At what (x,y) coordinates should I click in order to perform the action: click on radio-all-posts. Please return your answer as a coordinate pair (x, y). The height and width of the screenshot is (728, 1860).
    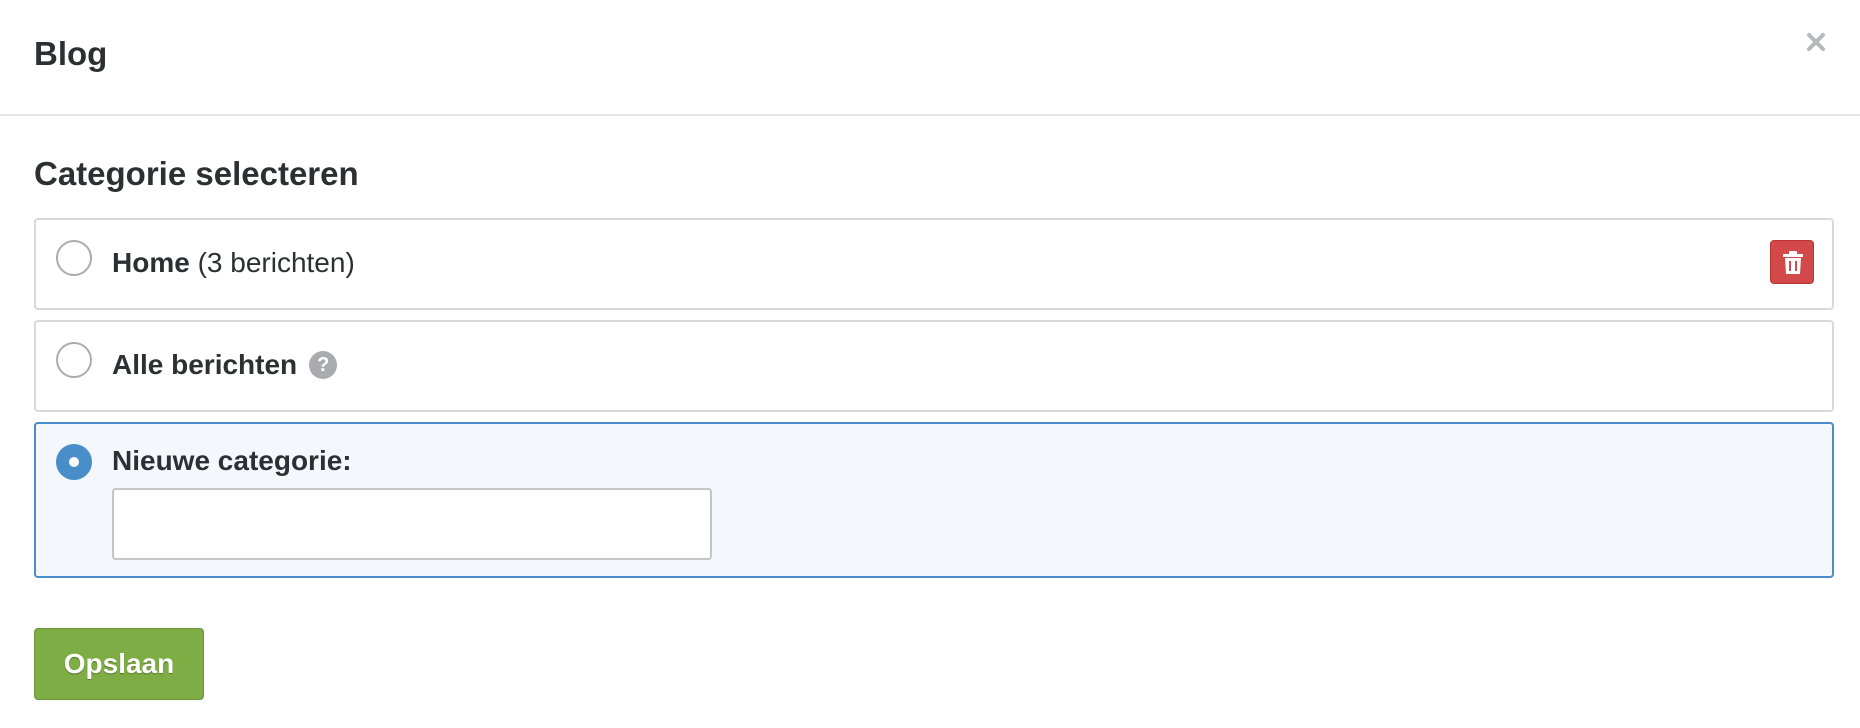
    Looking at the image, I should click on (74, 360).